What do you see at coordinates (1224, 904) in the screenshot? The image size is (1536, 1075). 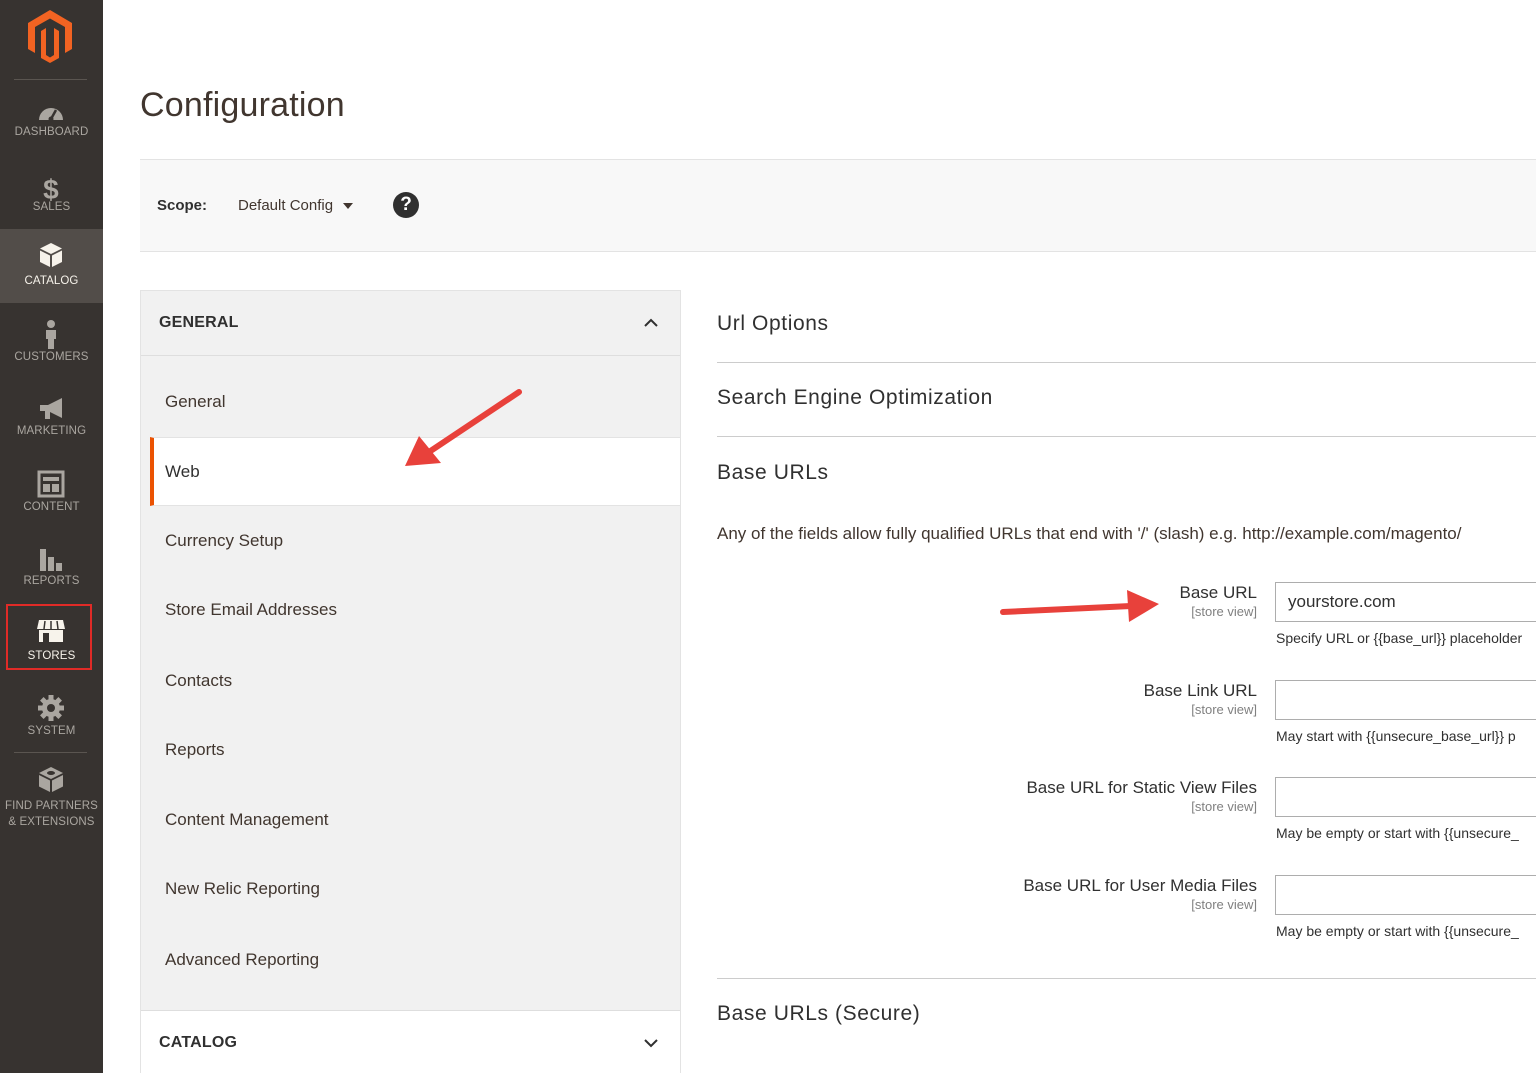 I see `base-url-media-scope: [store view]` at bounding box center [1224, 904].